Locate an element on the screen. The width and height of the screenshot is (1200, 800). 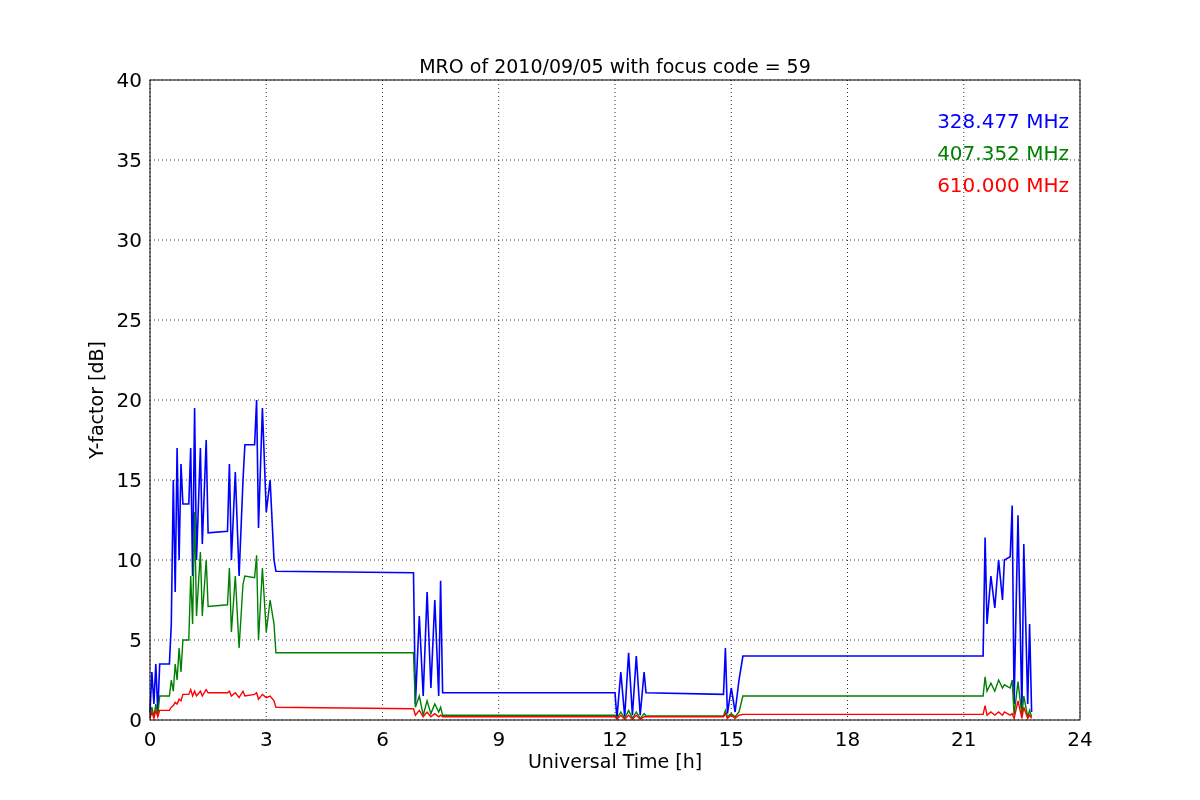
tick-label: 30 is located at coordinates (129, 240).